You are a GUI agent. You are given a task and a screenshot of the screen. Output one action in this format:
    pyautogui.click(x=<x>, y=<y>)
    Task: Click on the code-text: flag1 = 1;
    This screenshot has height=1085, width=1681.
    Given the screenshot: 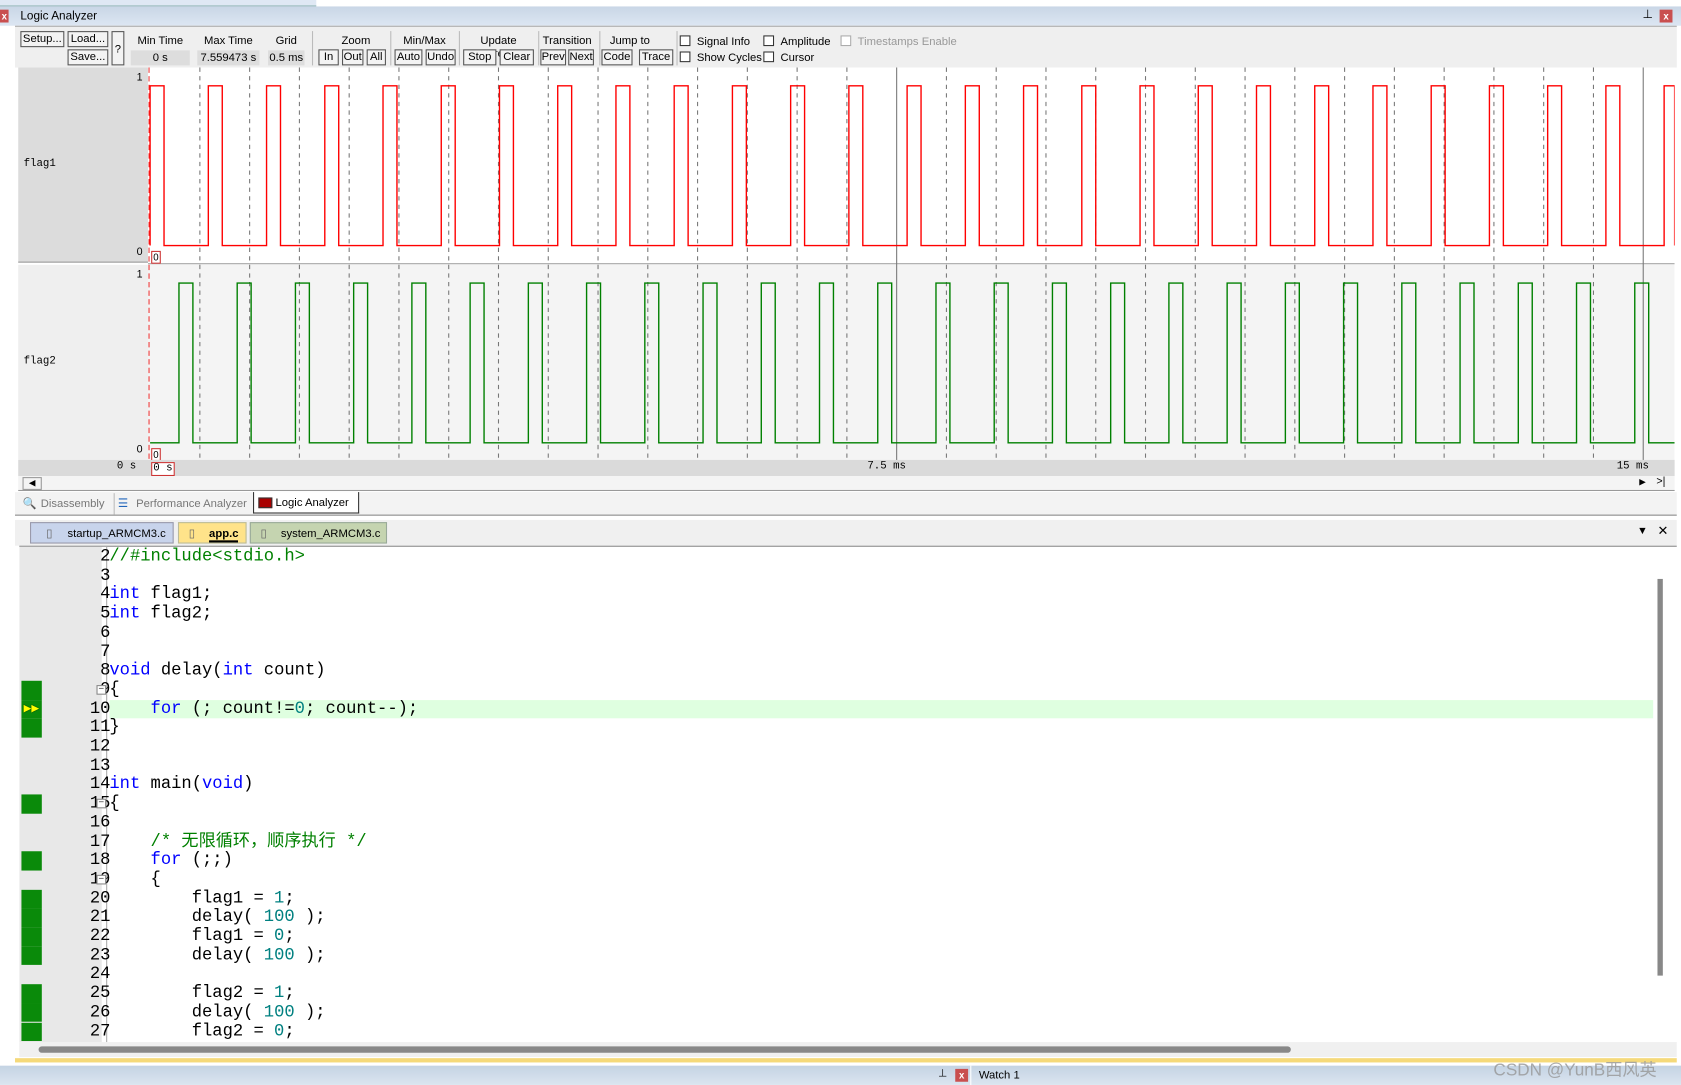 What is the action you would take?
    pyautogui.click(x=202, y=898)
    